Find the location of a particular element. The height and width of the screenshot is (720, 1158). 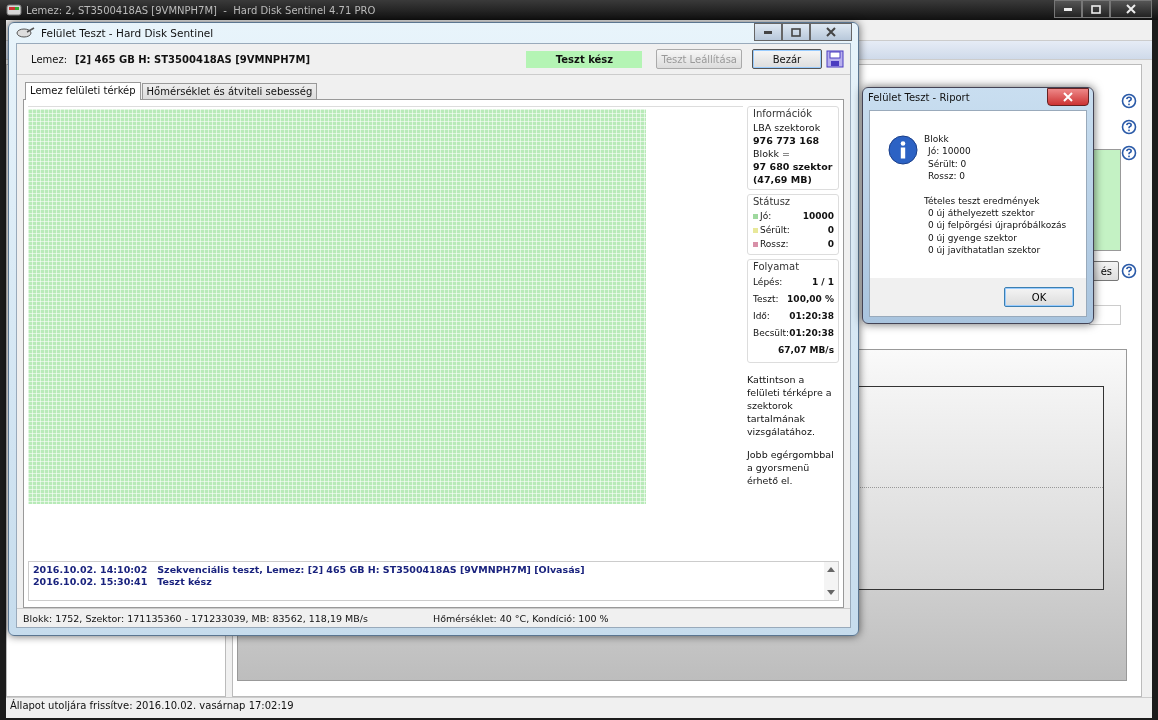

report-text: 0 új áthelyezett szektor is located at coordinates (981, 213).